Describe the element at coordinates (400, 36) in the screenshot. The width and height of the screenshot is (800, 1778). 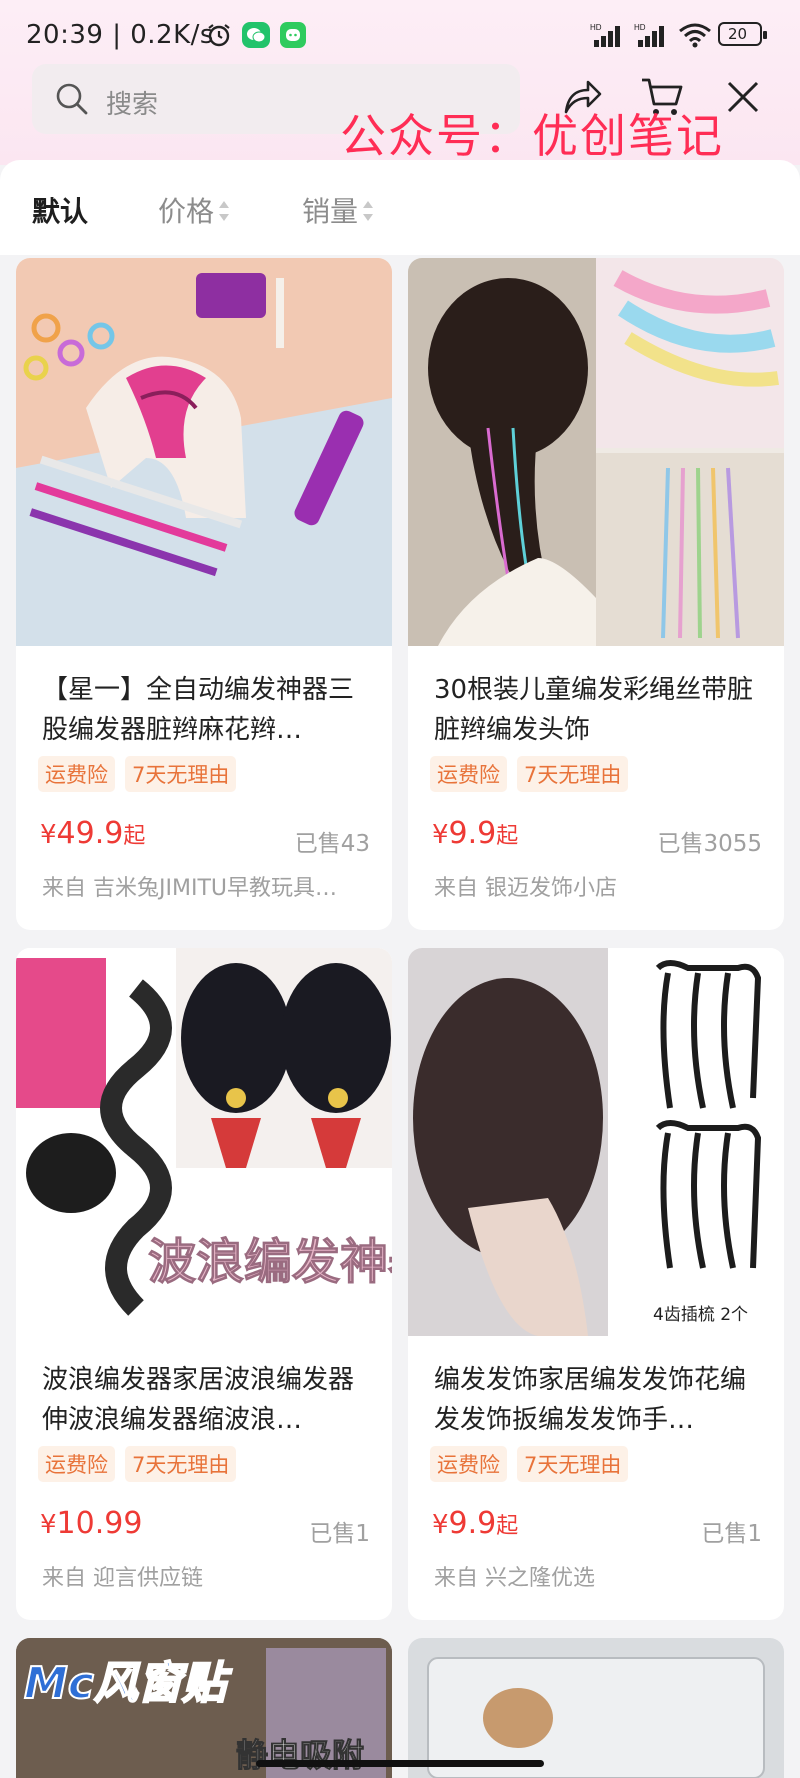
I see `status-bar: 20:39 | 0.2K/s HD HD 20` at that location.